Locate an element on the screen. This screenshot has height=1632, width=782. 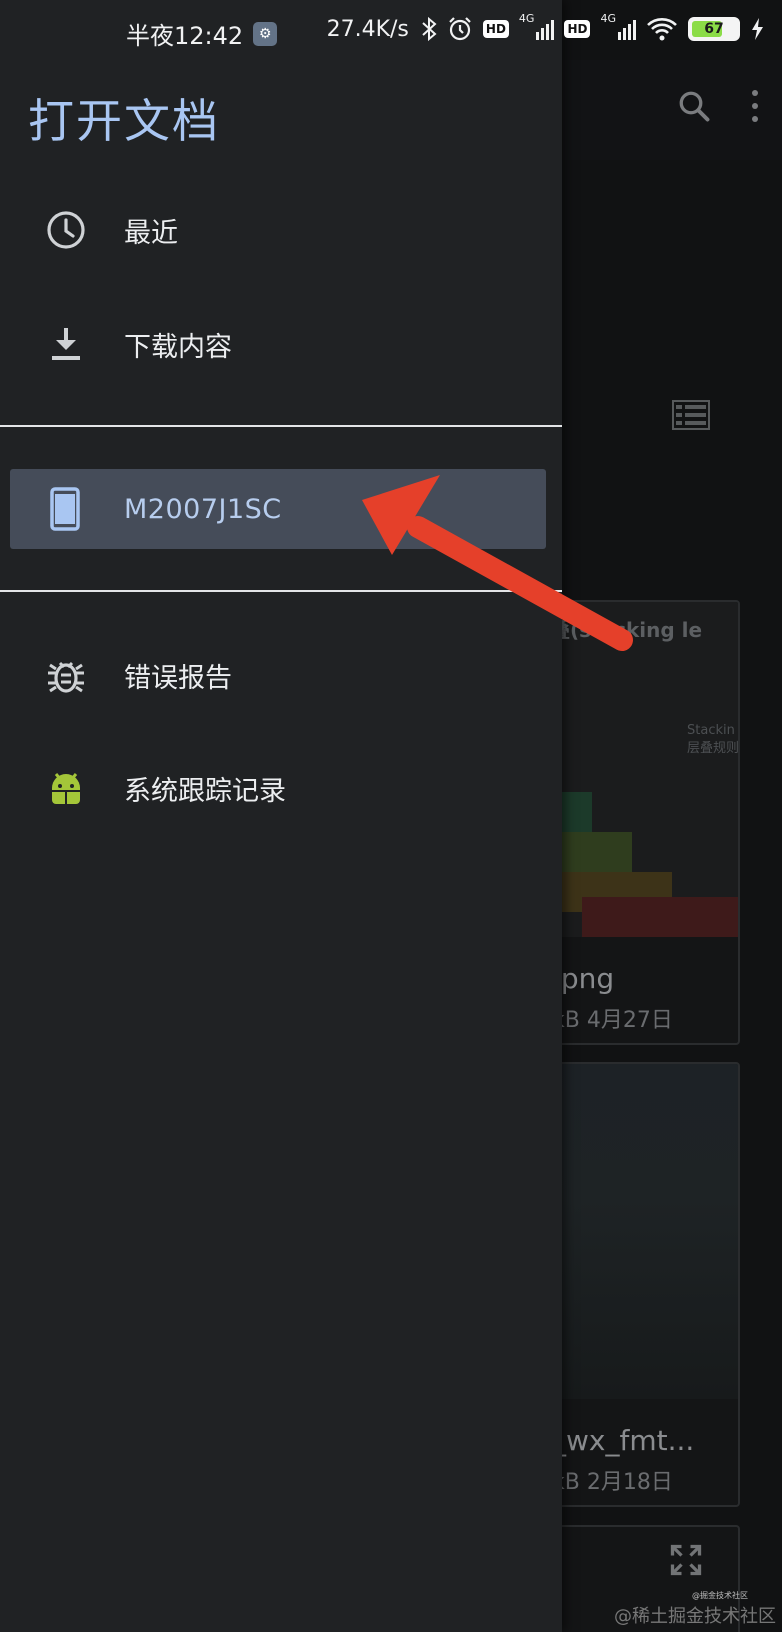
watermark: @掘金技术社区 @稀土掘金技术社区 is located at coordinates (695, 1609).